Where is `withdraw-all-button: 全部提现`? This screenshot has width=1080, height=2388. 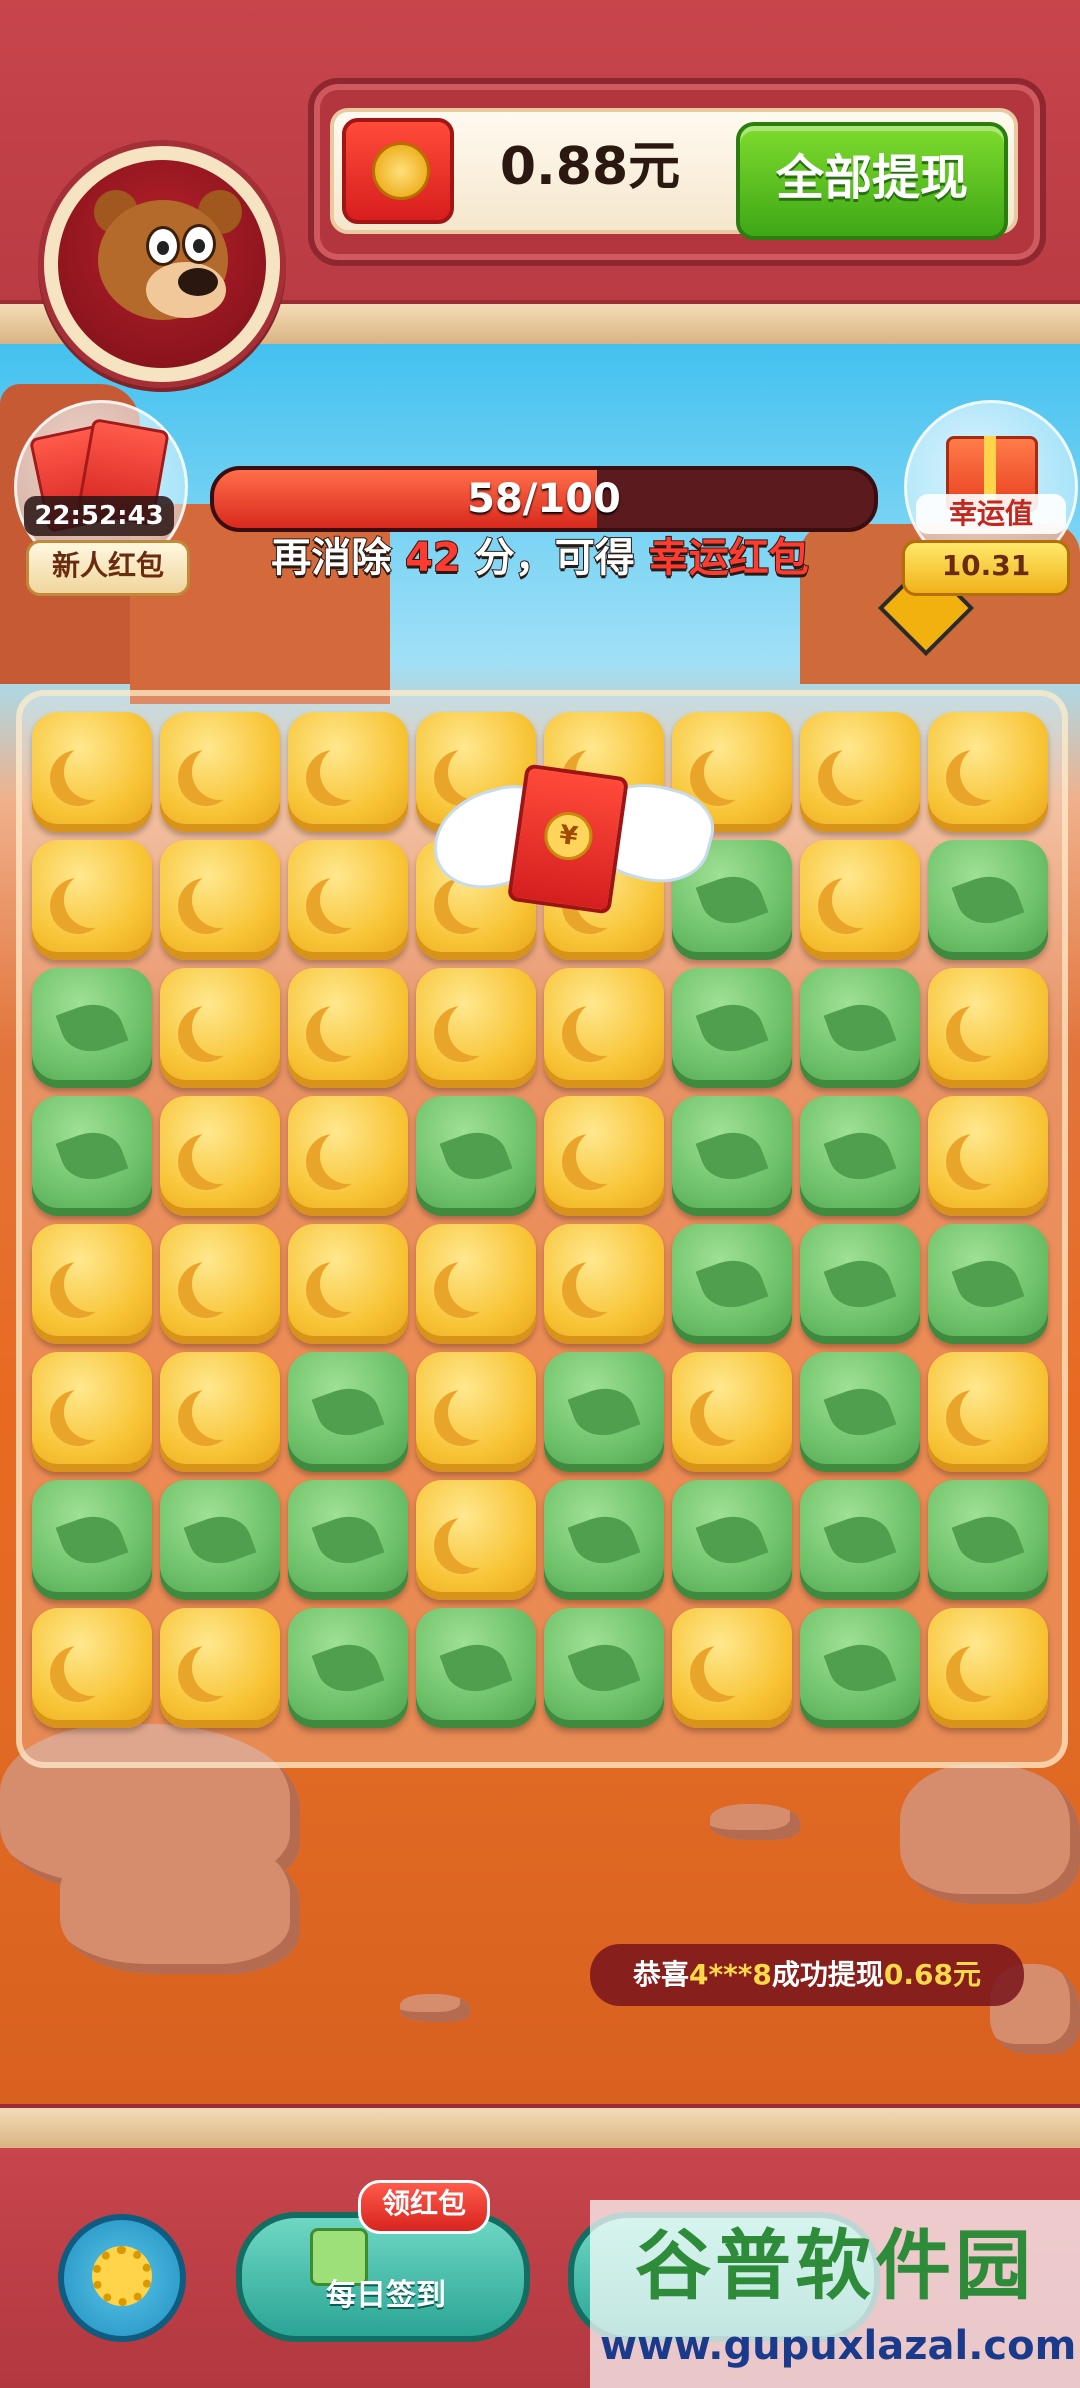 withdraw-all-button: 全部提现 is located at coordinates (872, 181).